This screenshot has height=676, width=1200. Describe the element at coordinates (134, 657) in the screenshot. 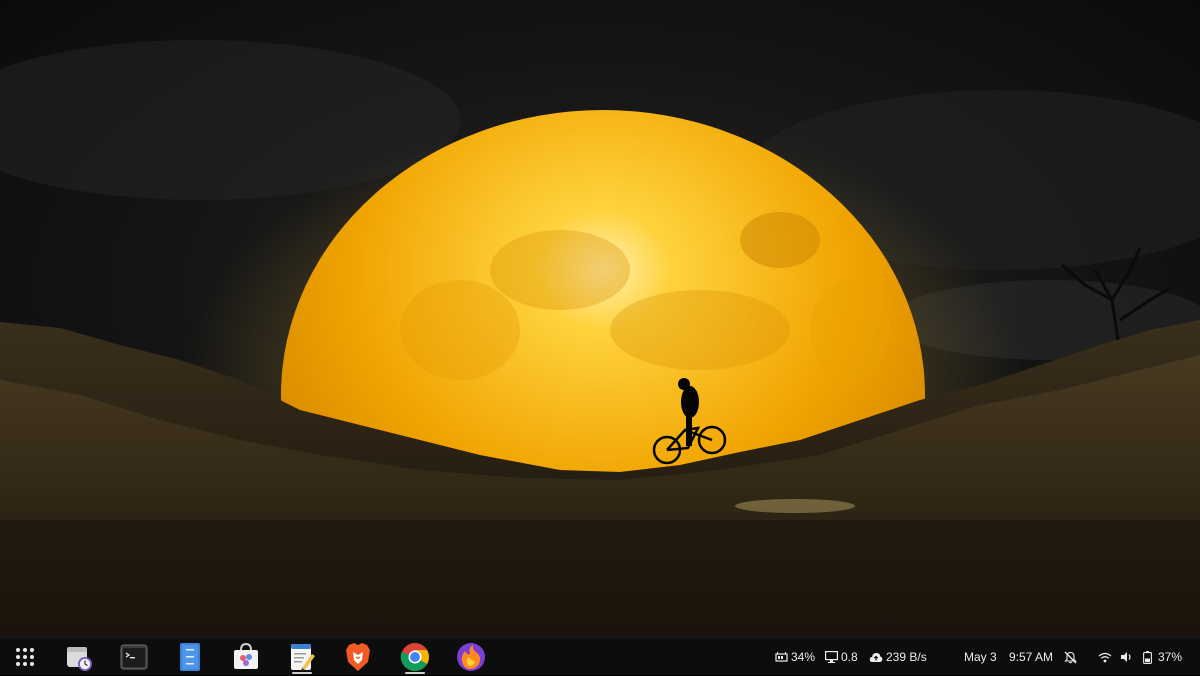

I see `terminal-icon` at that location.